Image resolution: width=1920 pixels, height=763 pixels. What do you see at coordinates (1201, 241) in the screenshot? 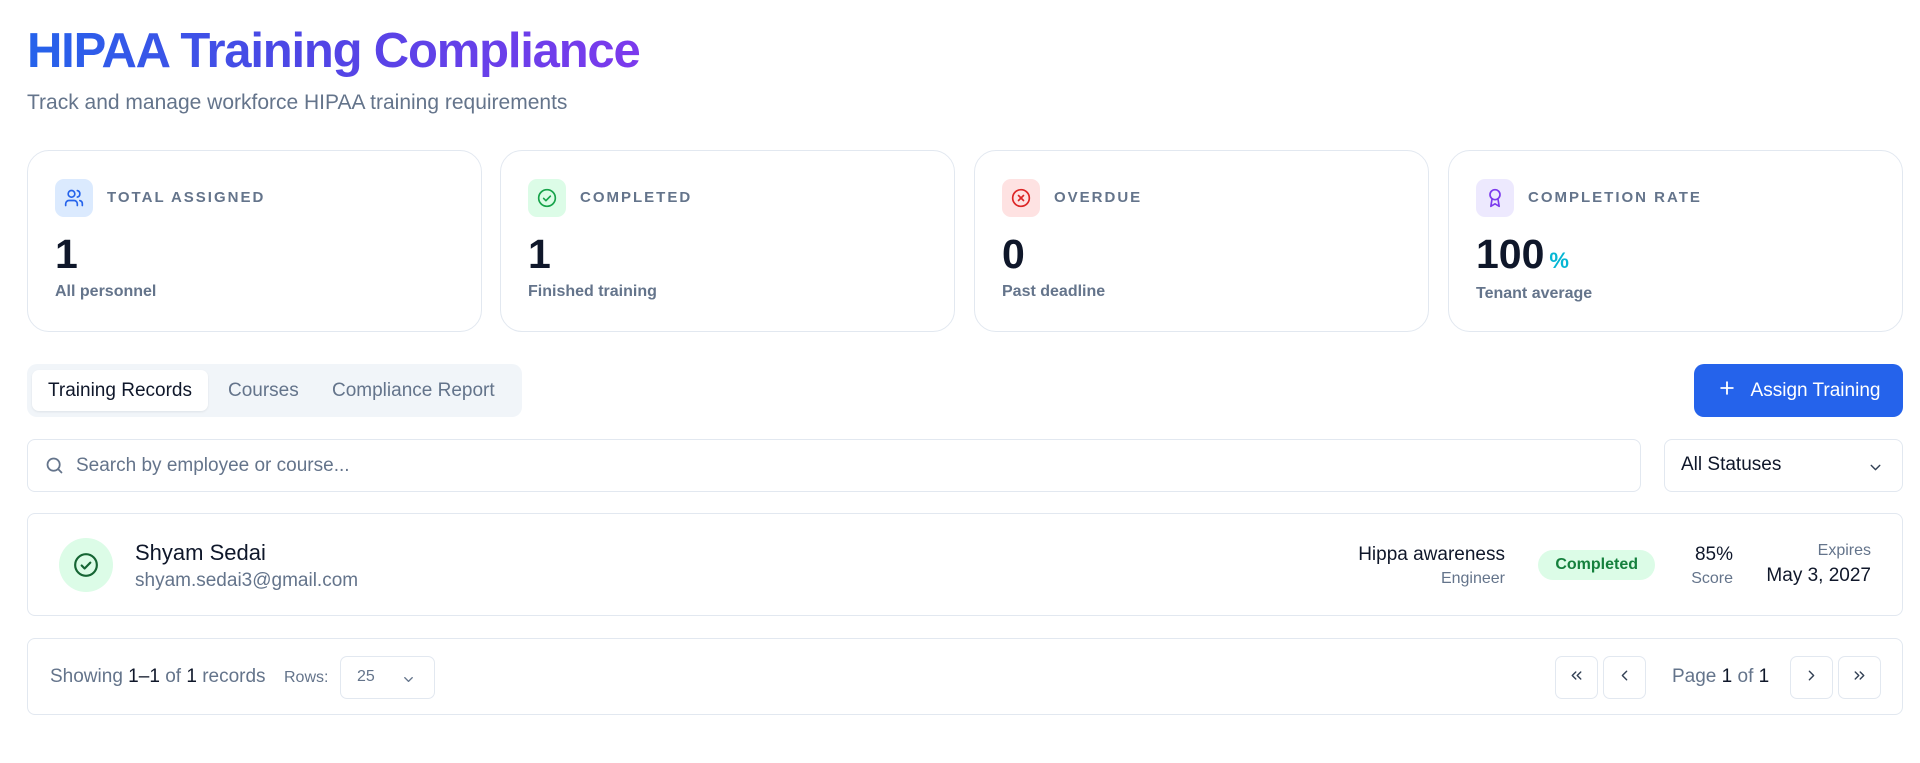
I see `stat-card-overdue: OVERDUE 0 Past deadline` at bounding box center [1201, 241].